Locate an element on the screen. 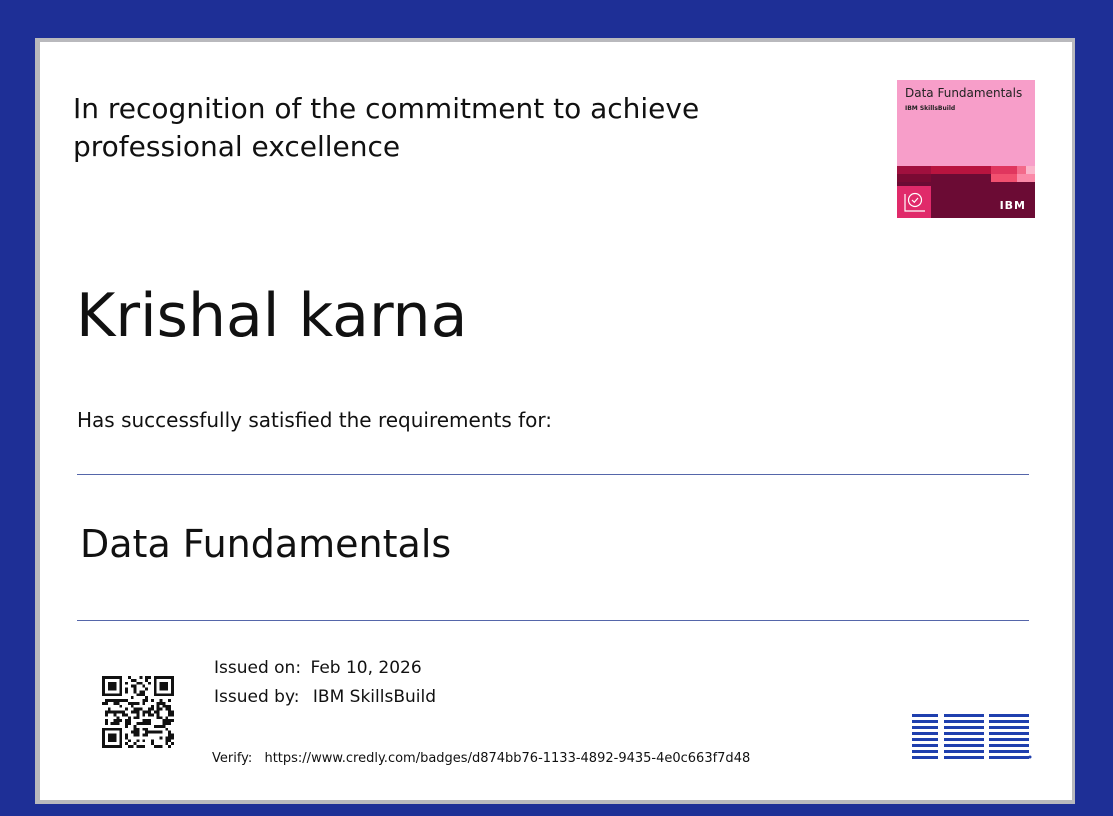 This screenshot has width=1113, height=816. divider-bottom is located at coordinates (553, 620).